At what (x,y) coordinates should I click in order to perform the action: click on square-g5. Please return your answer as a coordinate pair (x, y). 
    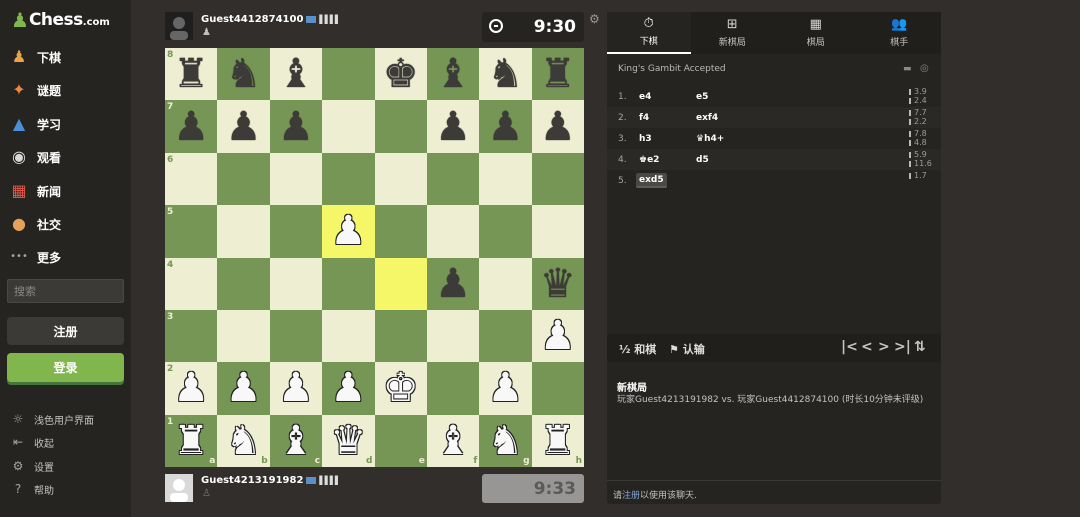
    Looking at the image, I should click on (505, 231).